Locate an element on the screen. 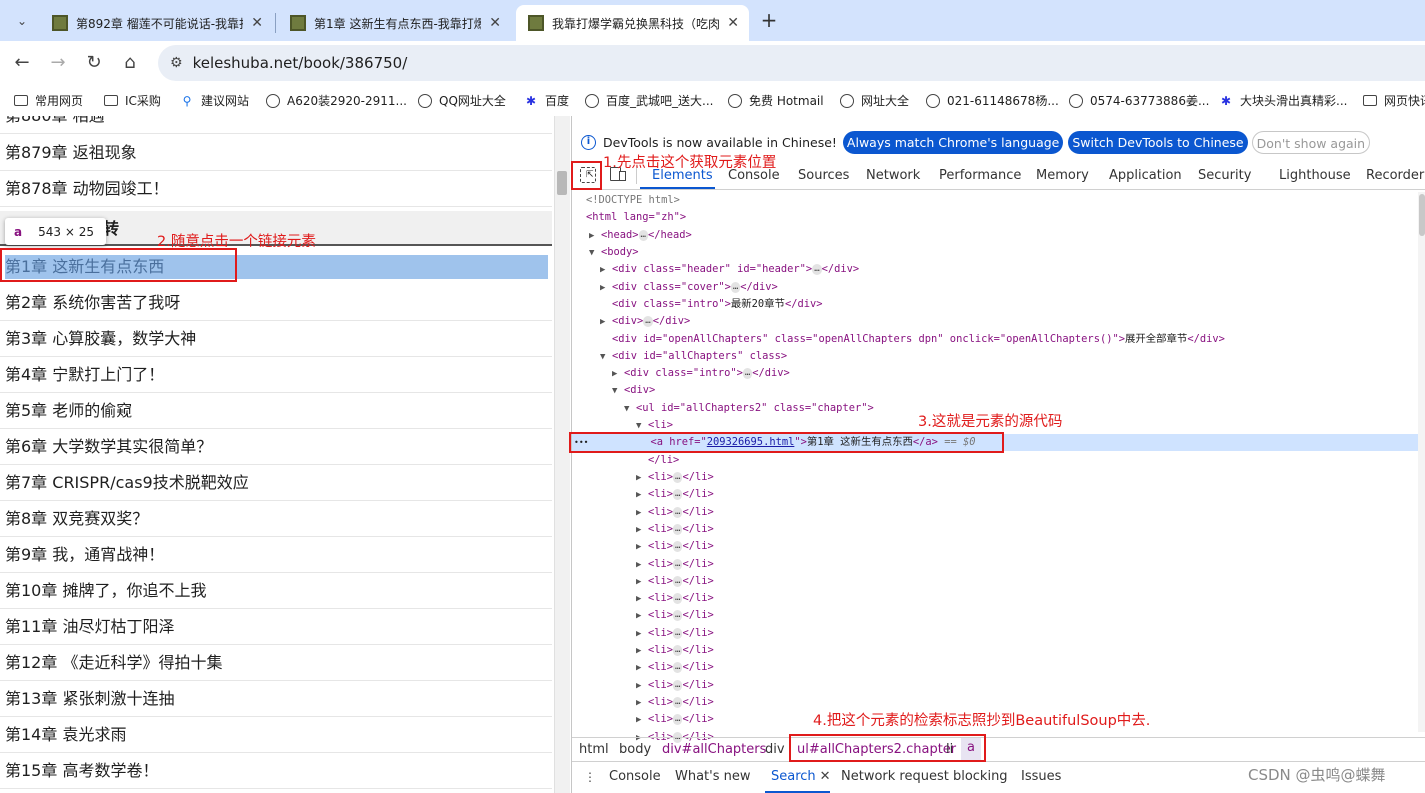  forward-button: → is located at coordinates (58, 63).